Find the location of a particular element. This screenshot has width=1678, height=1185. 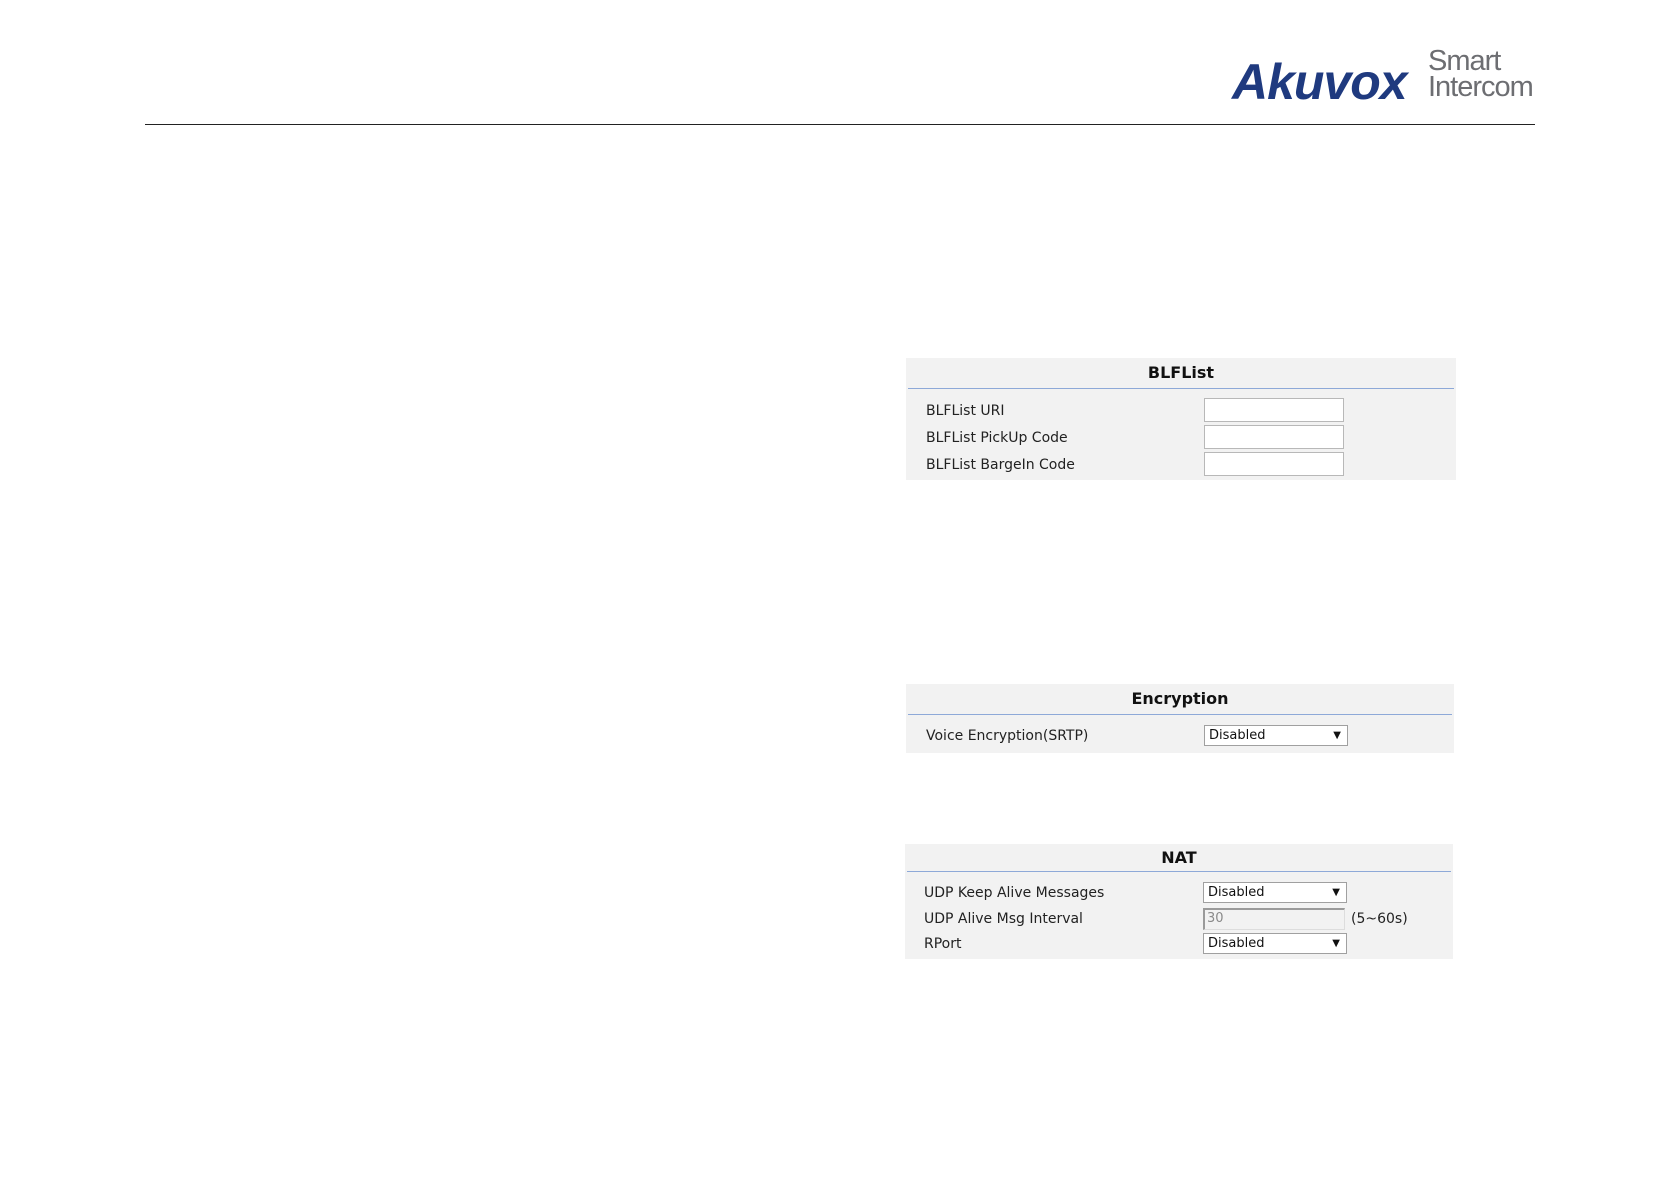

blflist-pickup-code-input is located at coordinates (1274, 437).